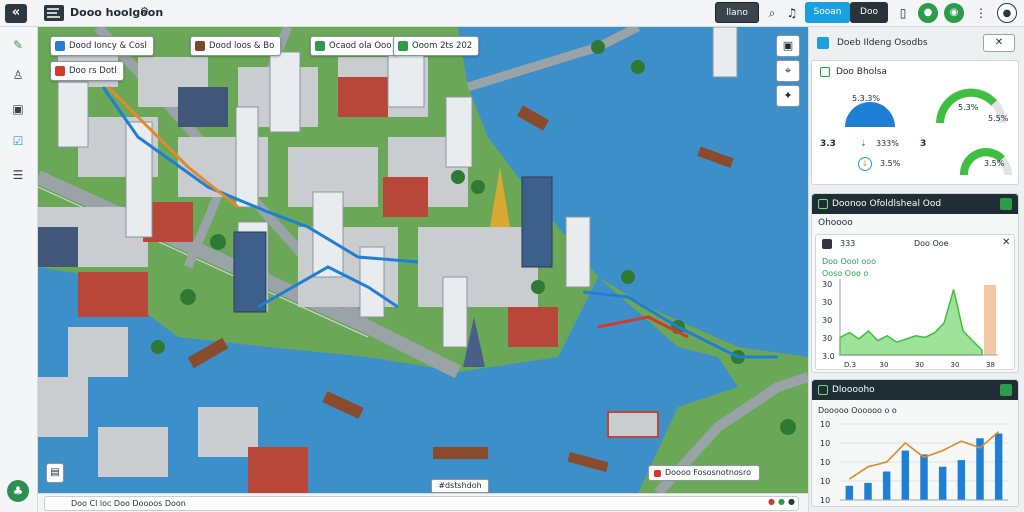 This screenshot has width=1024, height=512. Describe the element at coordinates (835, 223) in the screenshot. I see `detail-subheader: Ohoooo` at that location.